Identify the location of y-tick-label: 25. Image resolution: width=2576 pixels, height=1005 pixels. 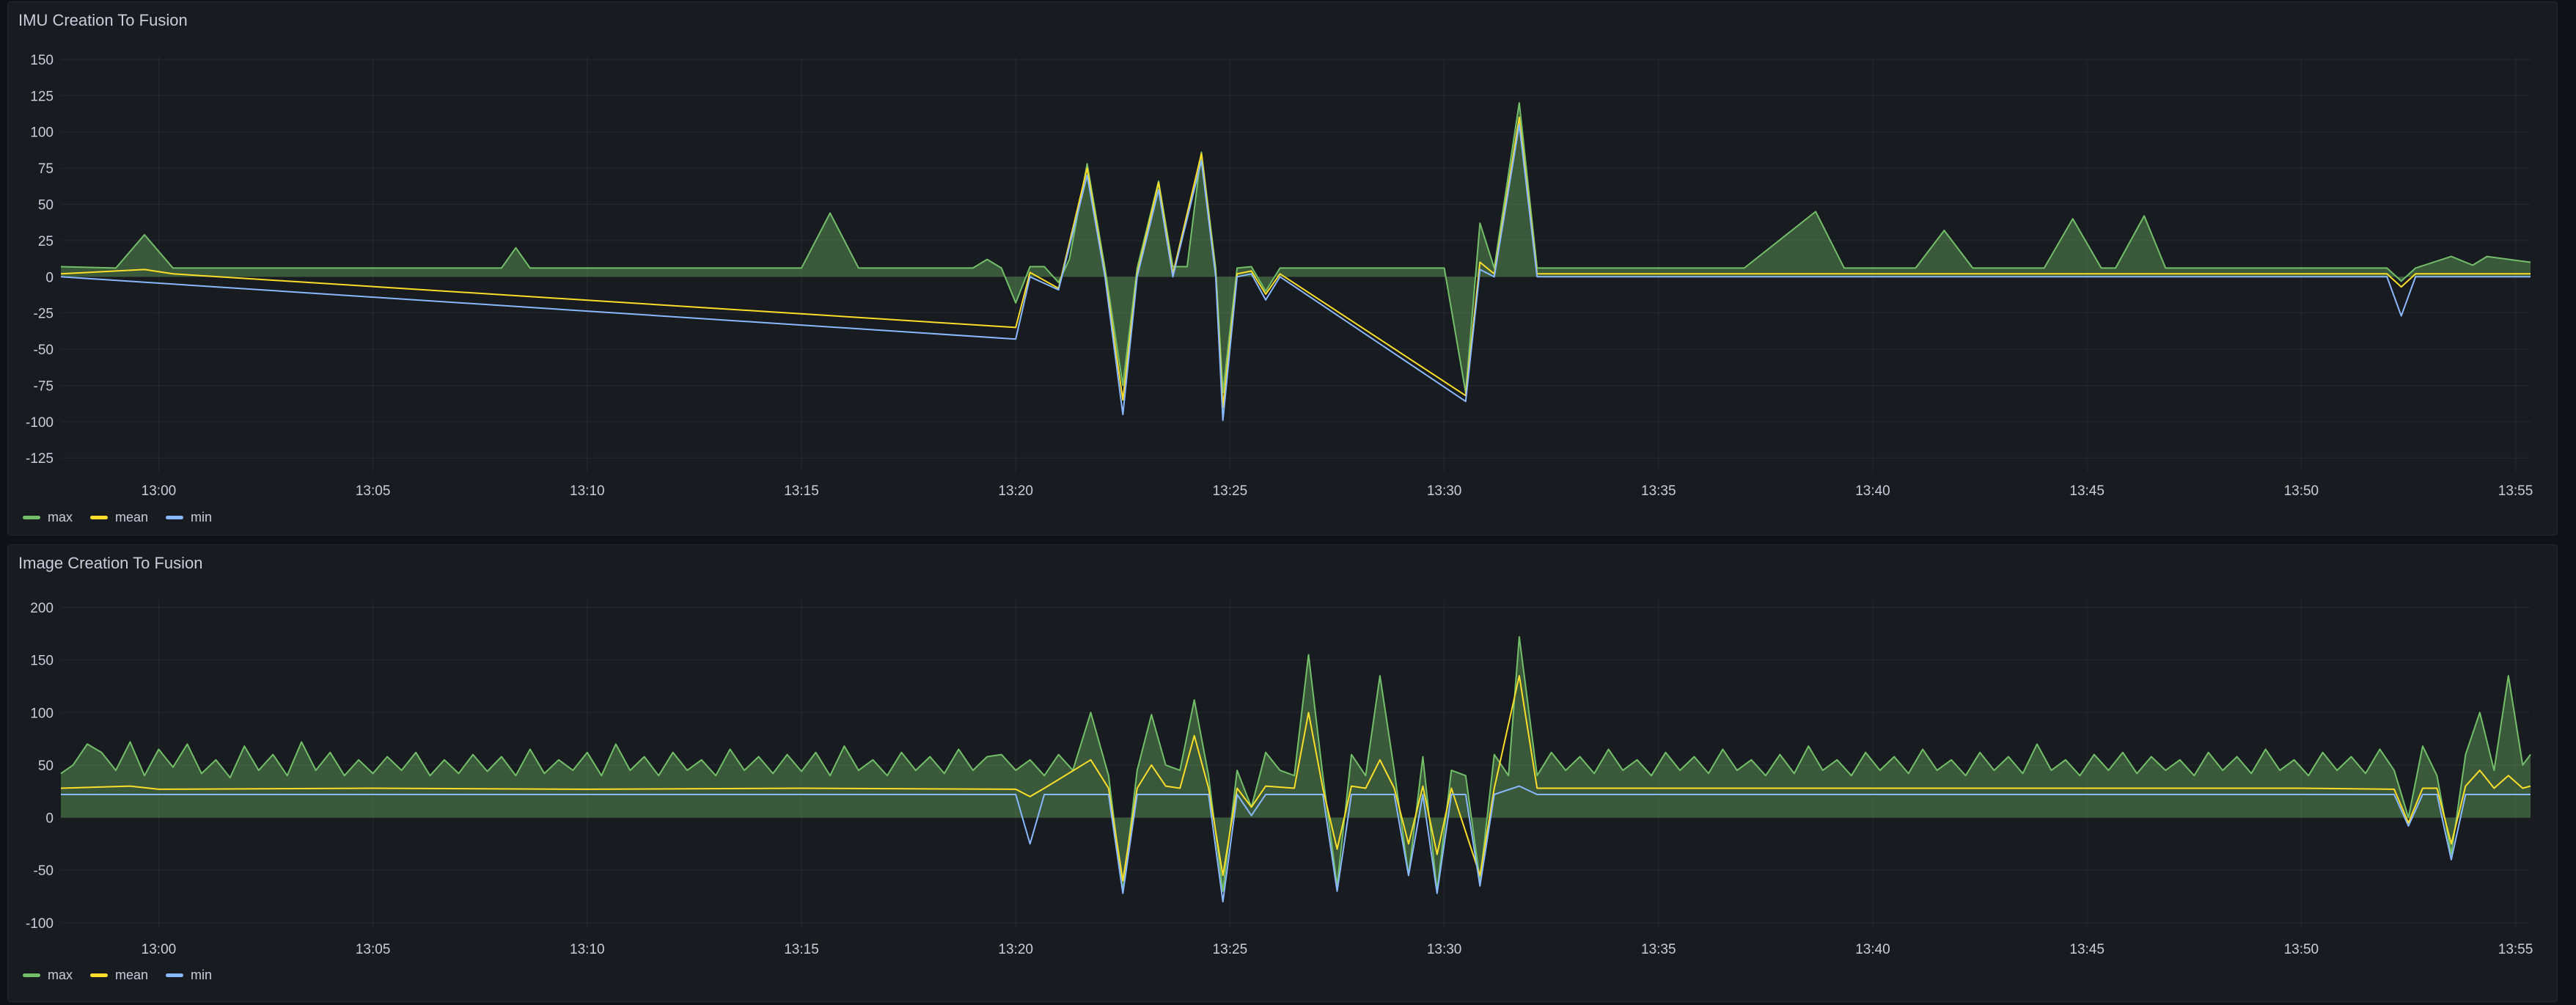
(46, 241).